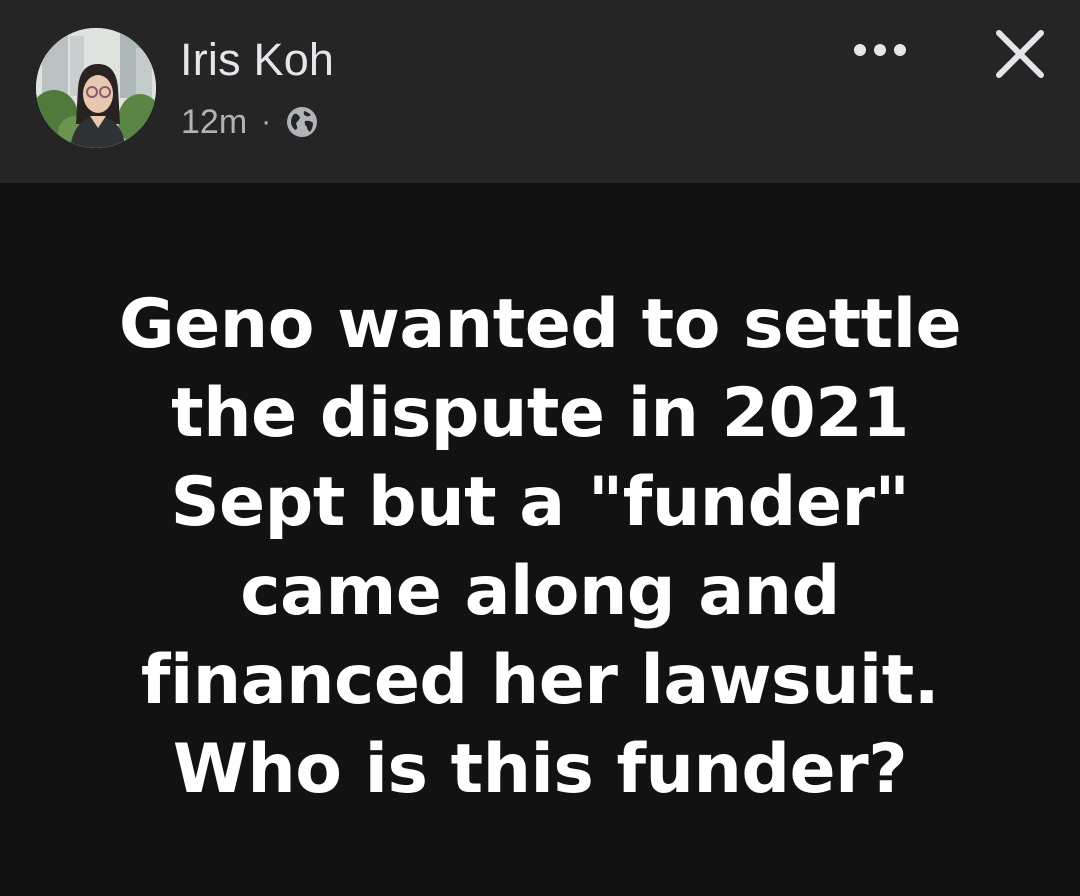  What do you see at coordinates (257, 60) in the screenshot?
I see `author-name: Iris Koh` at bounding box center [257, 60].